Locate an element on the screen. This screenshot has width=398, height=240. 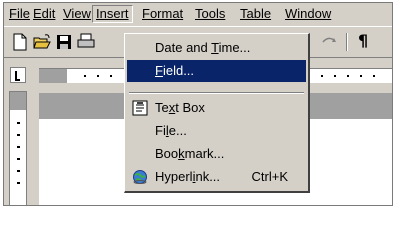
show-hide-formatting-button: ¶ is located at coordinates (363, 40).